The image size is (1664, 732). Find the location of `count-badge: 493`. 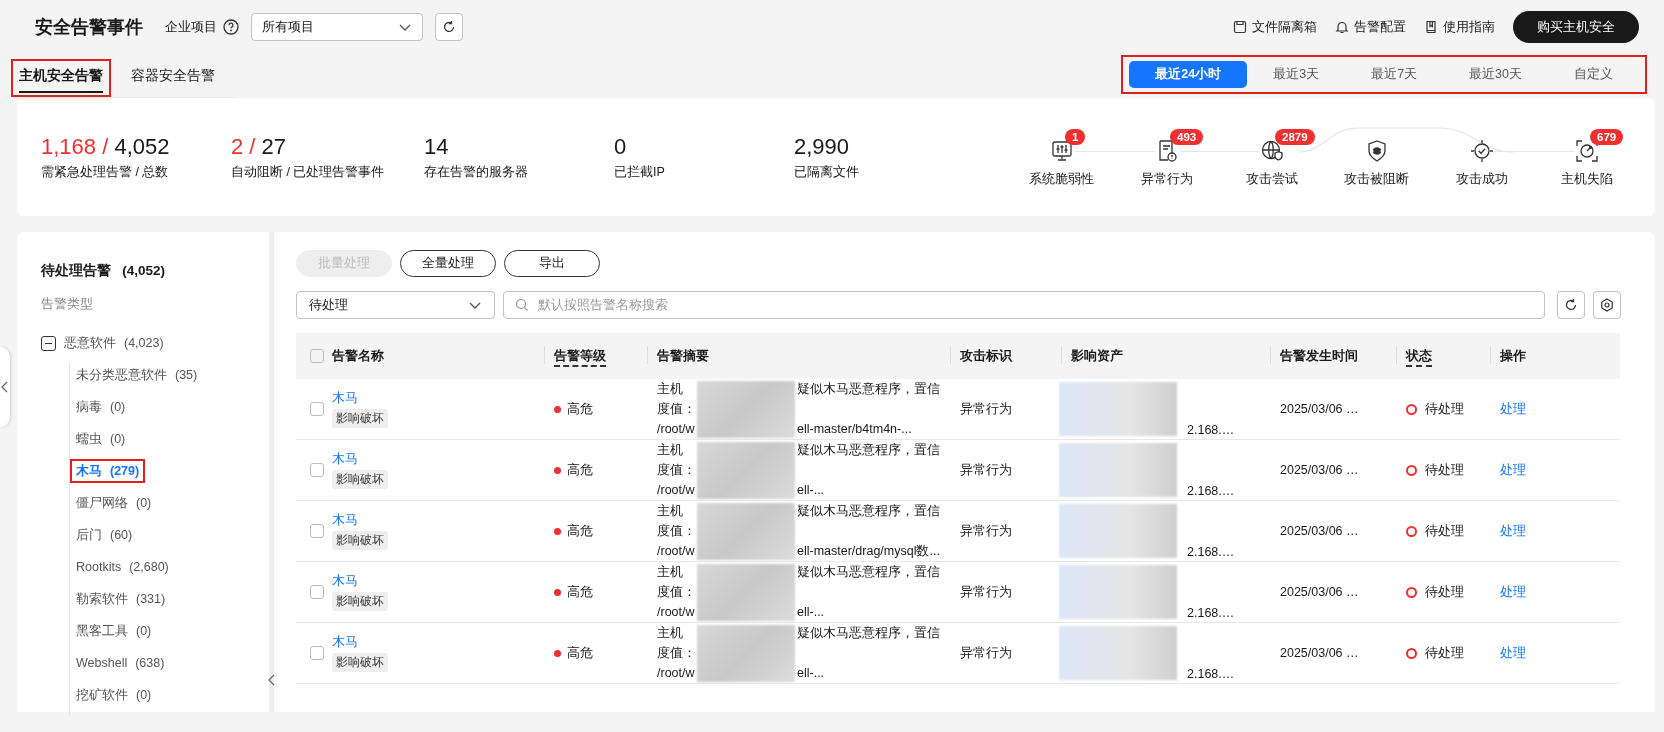

count-badge: 493 is located at coordinates (1187, 137).